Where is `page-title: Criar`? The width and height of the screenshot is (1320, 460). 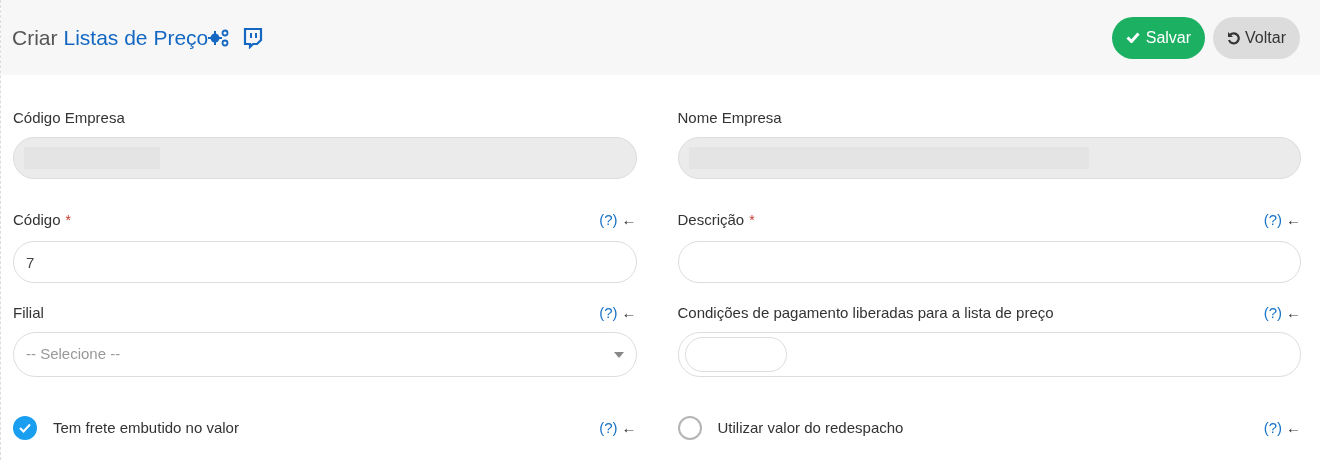 page-title: Criar is located at coordinates (35, 37).